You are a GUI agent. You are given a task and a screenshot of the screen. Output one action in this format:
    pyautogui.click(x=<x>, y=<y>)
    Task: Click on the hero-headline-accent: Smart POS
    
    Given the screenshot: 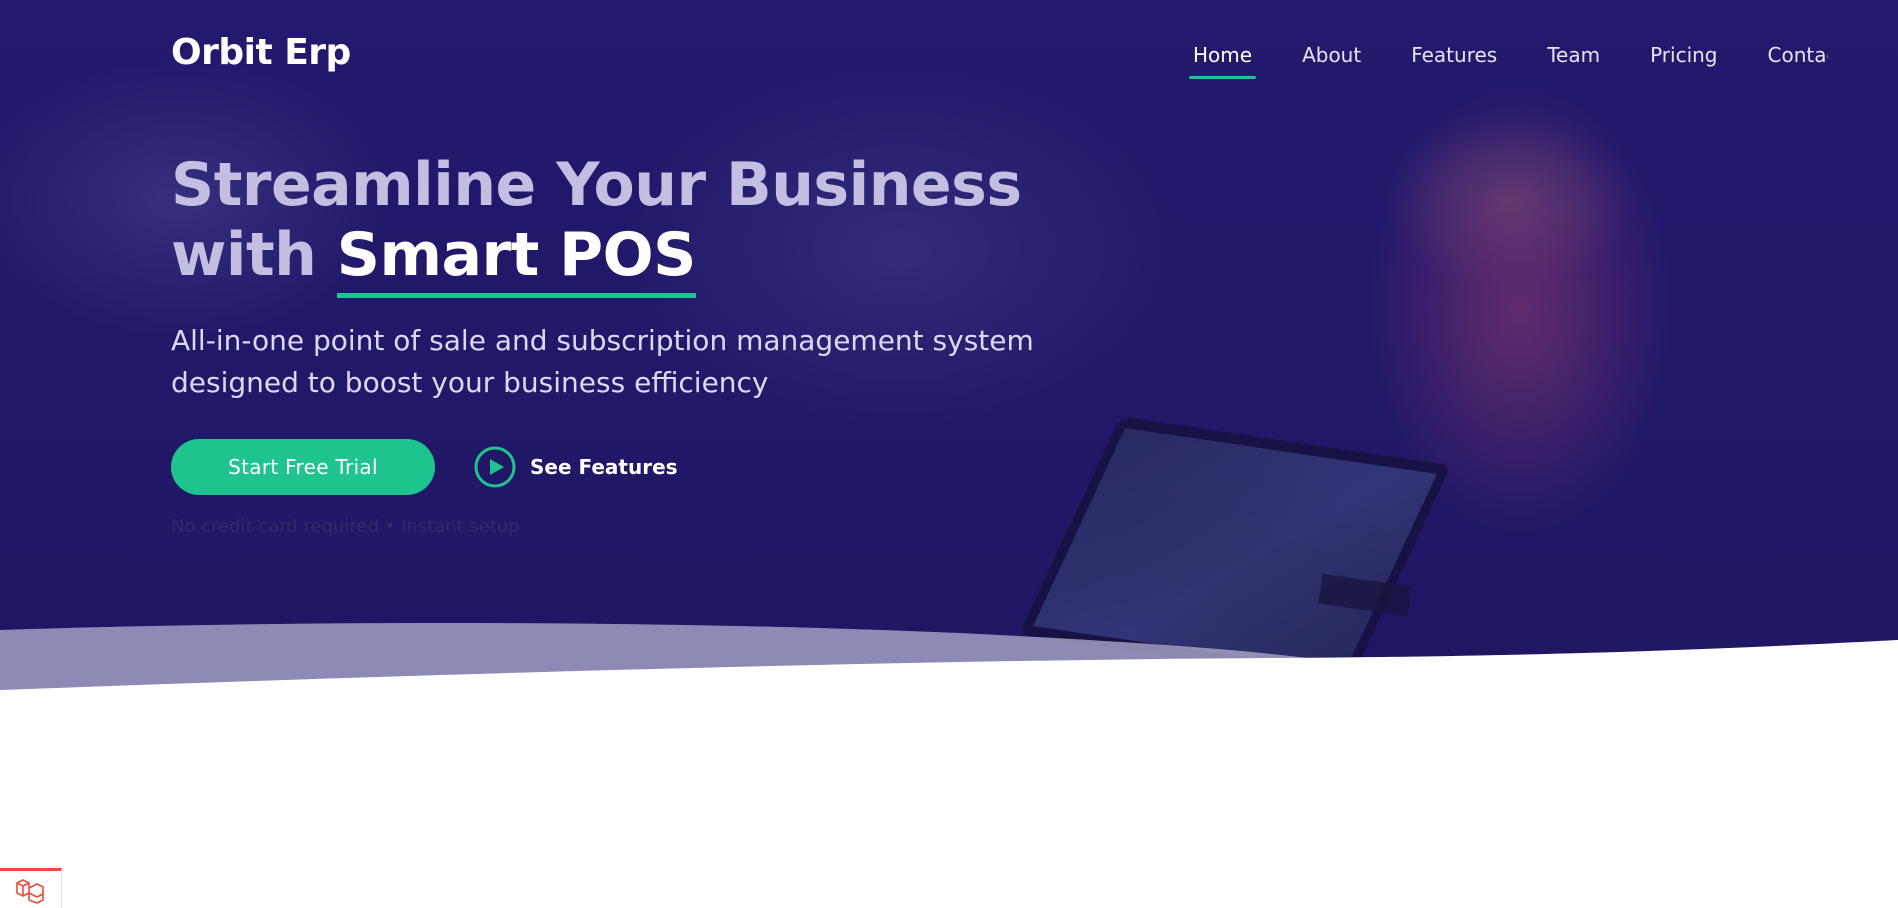 What is the action you would take?
    pyautogui.click(x=516, y=259)
    